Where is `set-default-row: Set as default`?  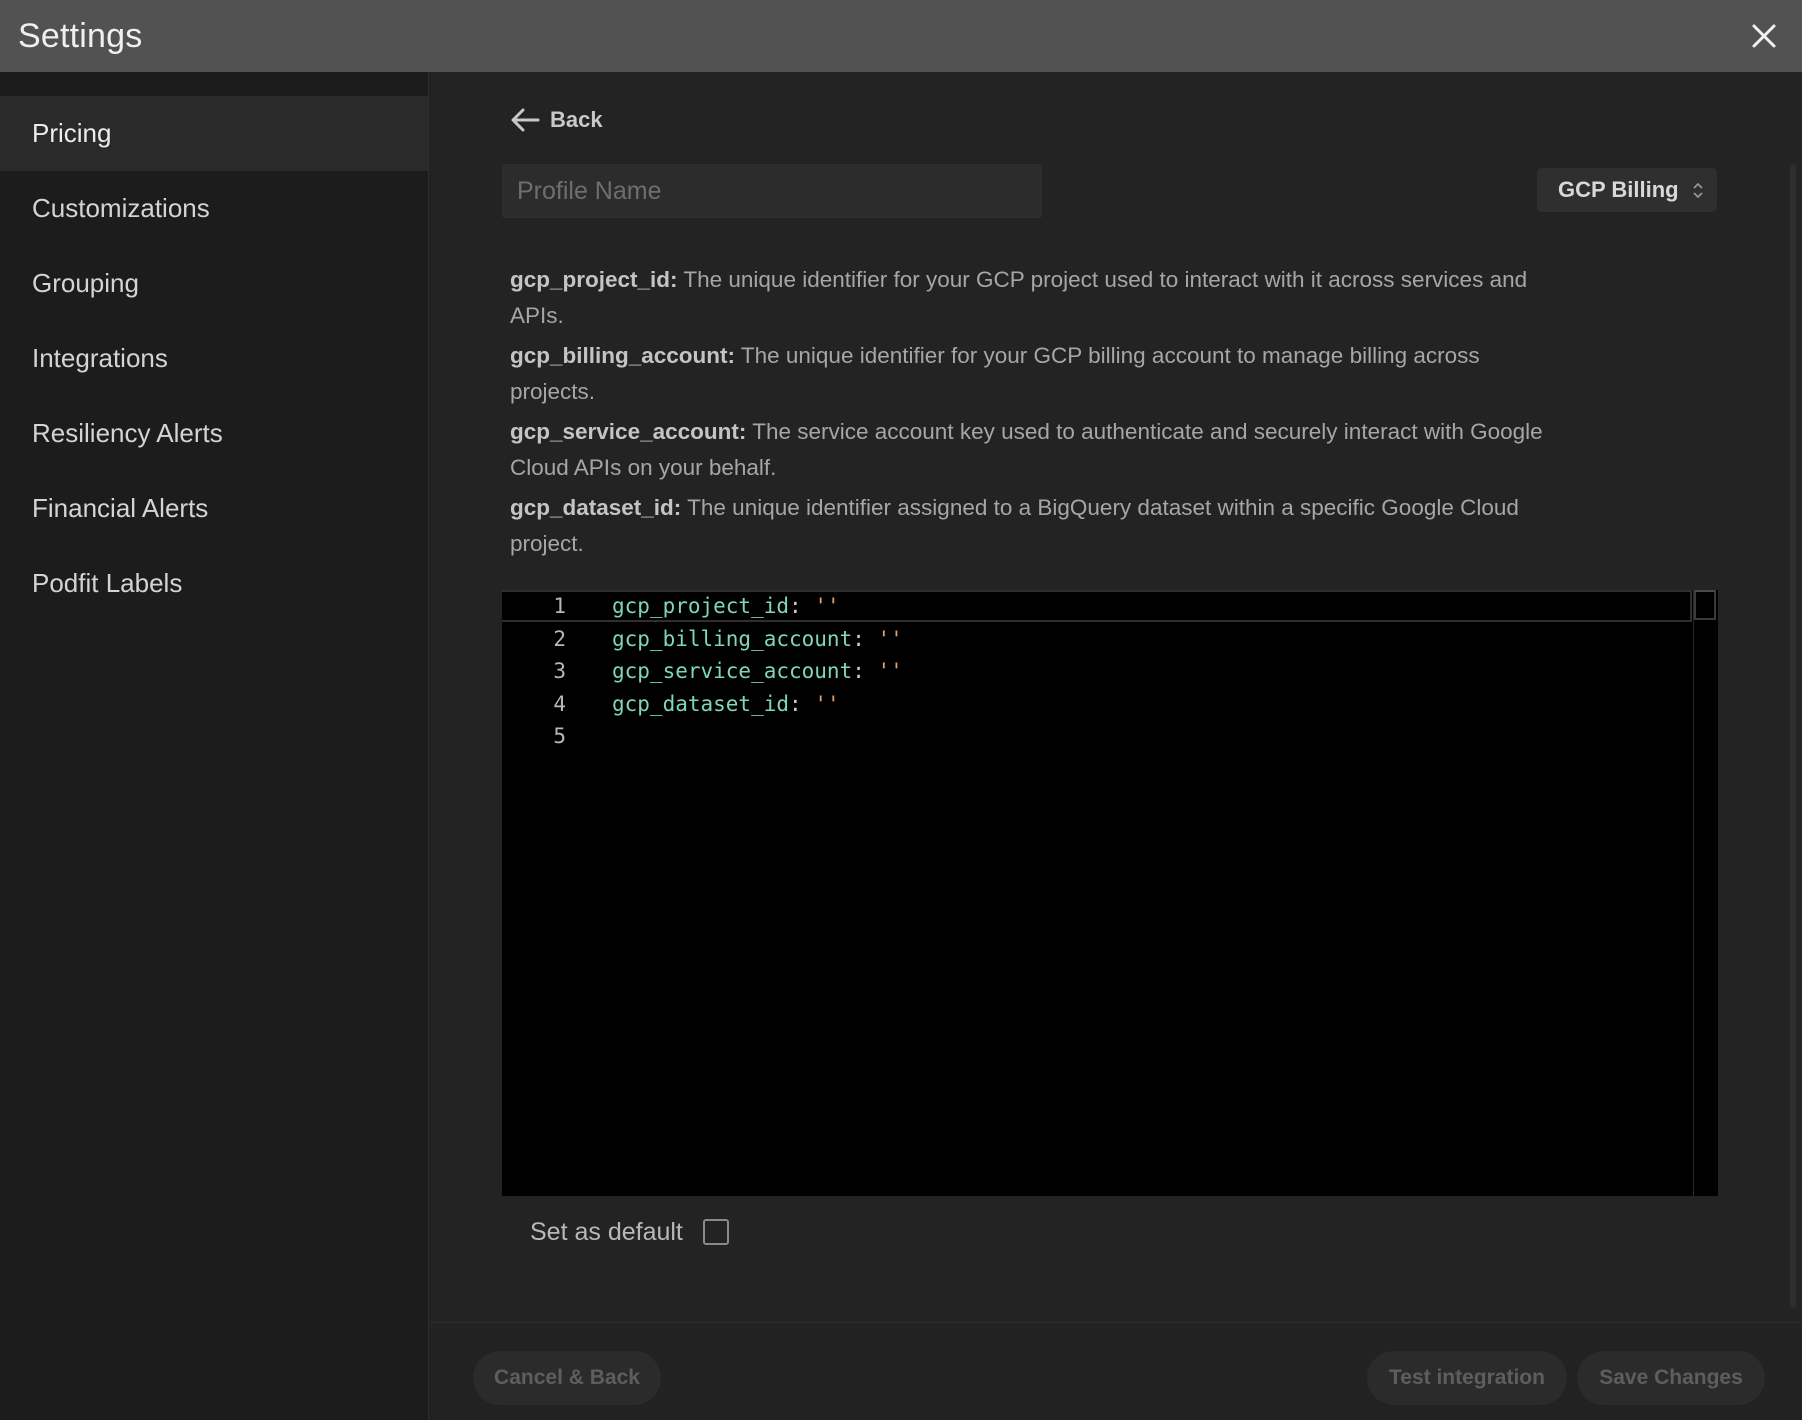
set-default-row: Set as default is located at coordinates (629, 1232).